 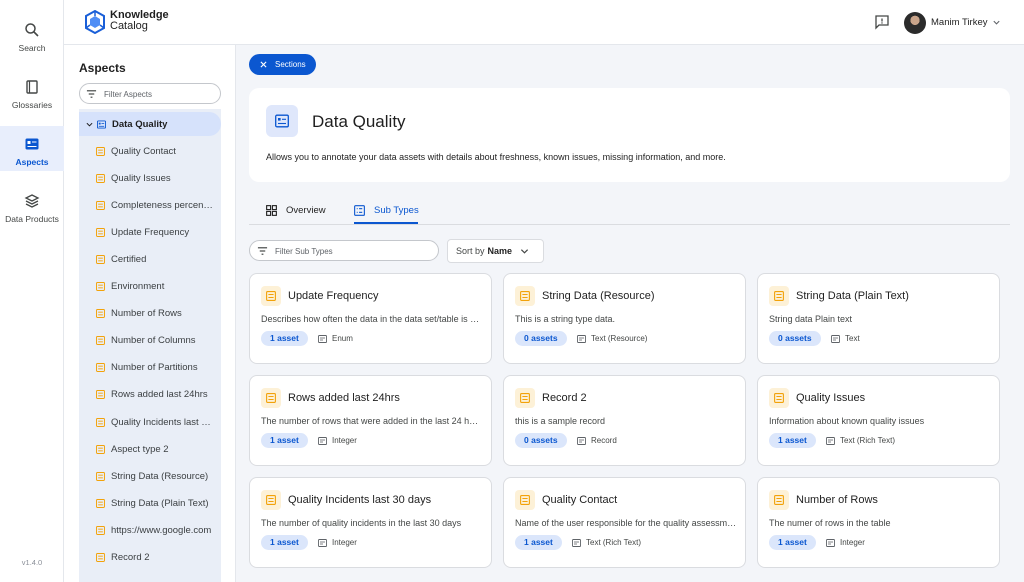 What do you see at coordinates (129, 26) in the screenshot?
I see `brand-line-2: Catalog` at bounding box center [129, 26].